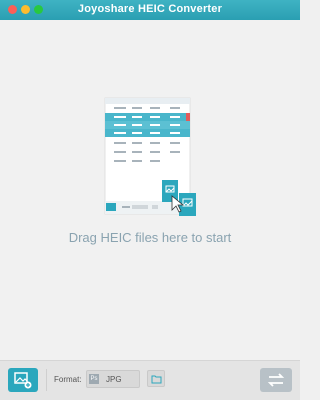  I want to click on file-list-with-images-icon, so click(150, 156).